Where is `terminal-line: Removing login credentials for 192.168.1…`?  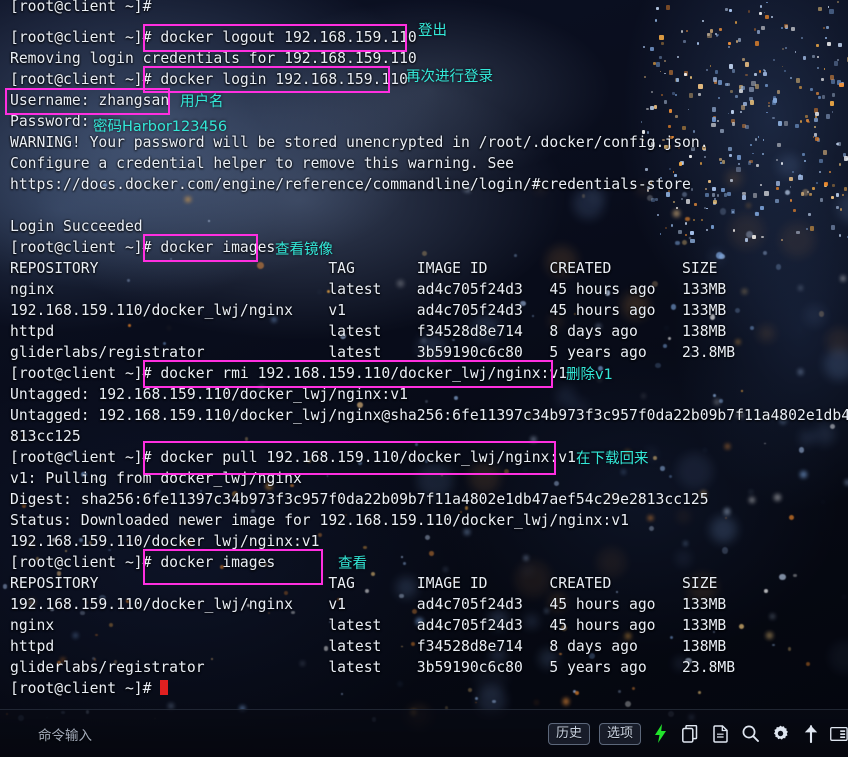 terminal-line: Removing login credentials for 192.168.1… is located at coordinates (213, 58).